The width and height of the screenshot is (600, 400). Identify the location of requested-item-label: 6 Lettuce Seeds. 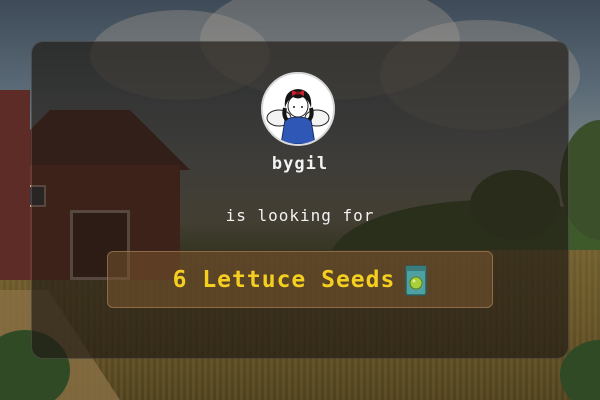
(284, 279).